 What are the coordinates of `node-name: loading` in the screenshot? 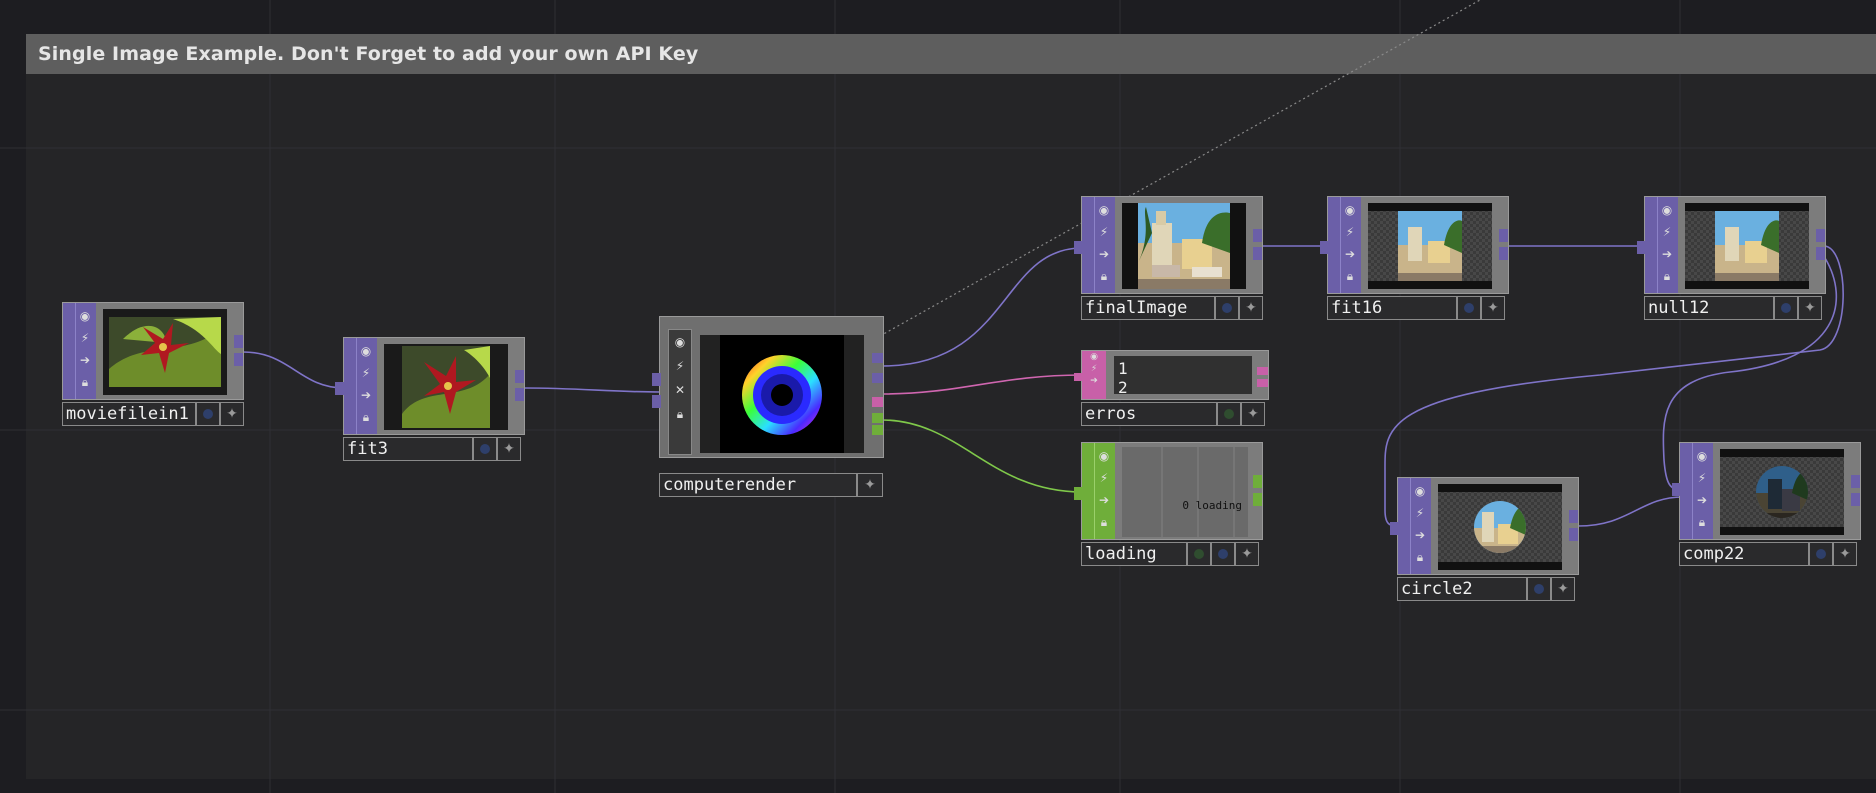 It's located at (1134, 554).